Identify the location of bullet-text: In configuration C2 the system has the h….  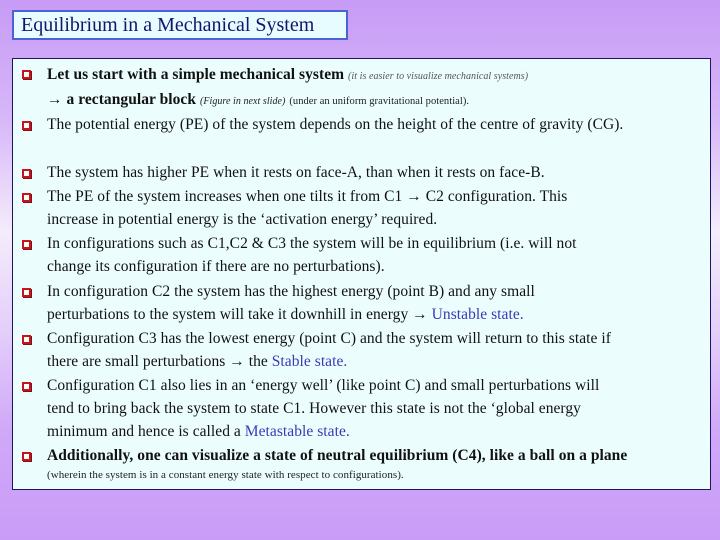
(291, 291).